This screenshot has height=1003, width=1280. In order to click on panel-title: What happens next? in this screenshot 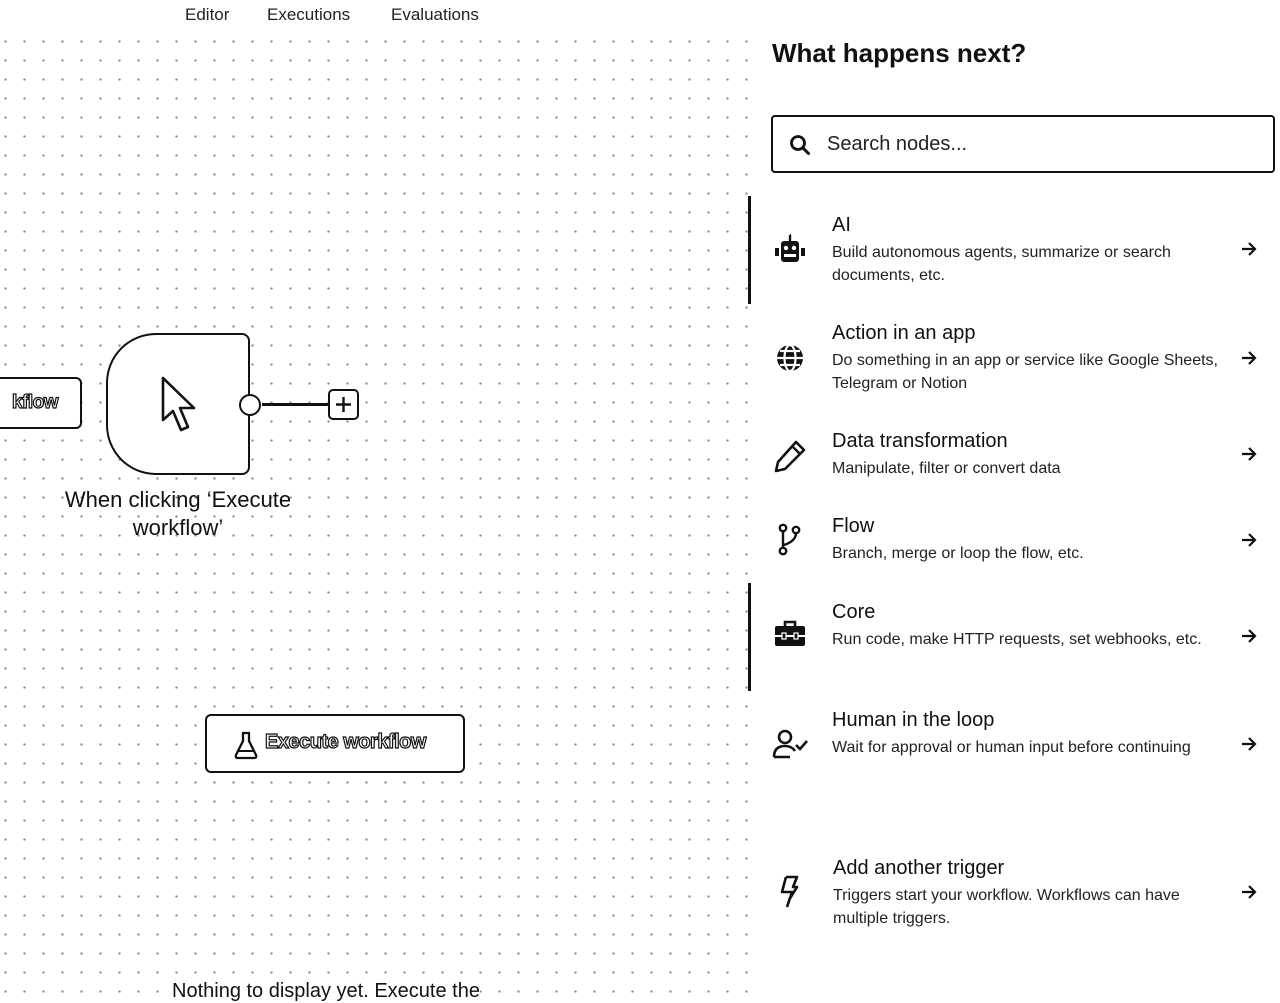, I will do `click(899, 53)`.